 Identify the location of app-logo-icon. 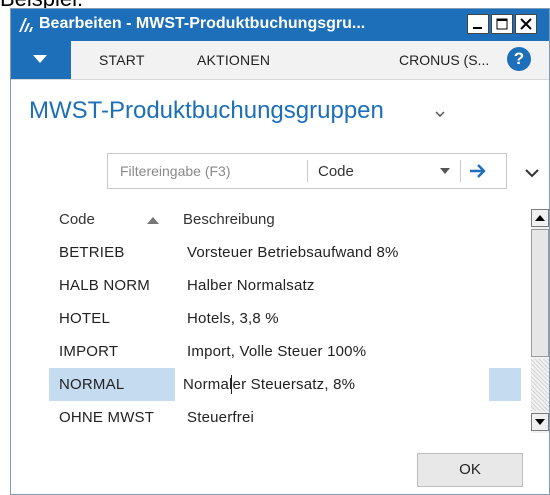
(26, 25).